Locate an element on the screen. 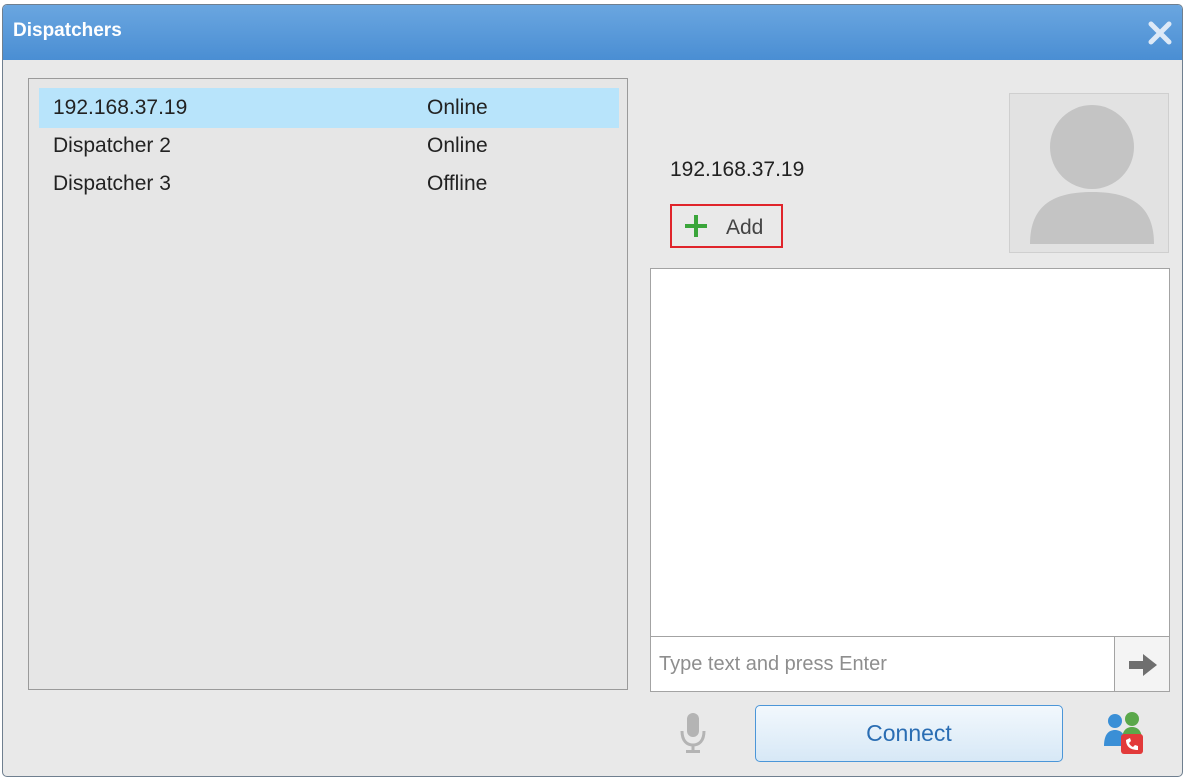 The height and width of the screenshot is (779, 1185). microphone-icon is located at coordinates (693, 733).